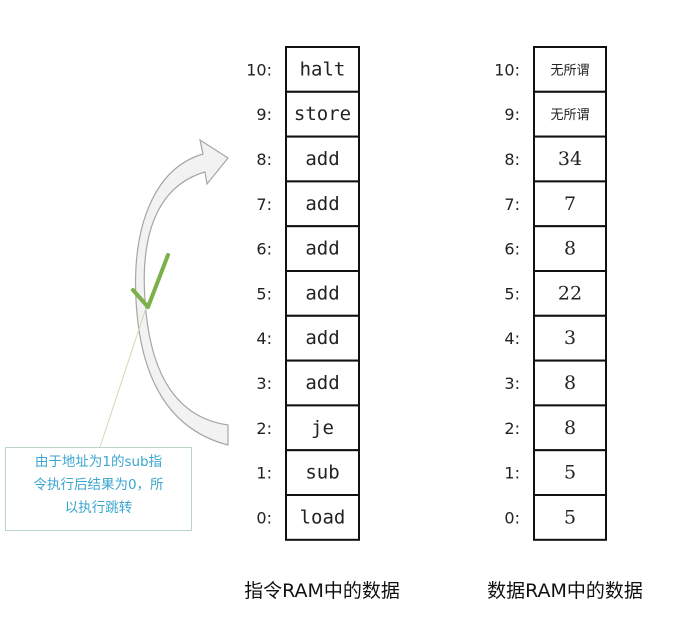 The width and height of the screenshot is (695, 625). Describe the element at coordinates (570, 338) in the screenshot. I see `data-ram-cell-value: 3` at that location.